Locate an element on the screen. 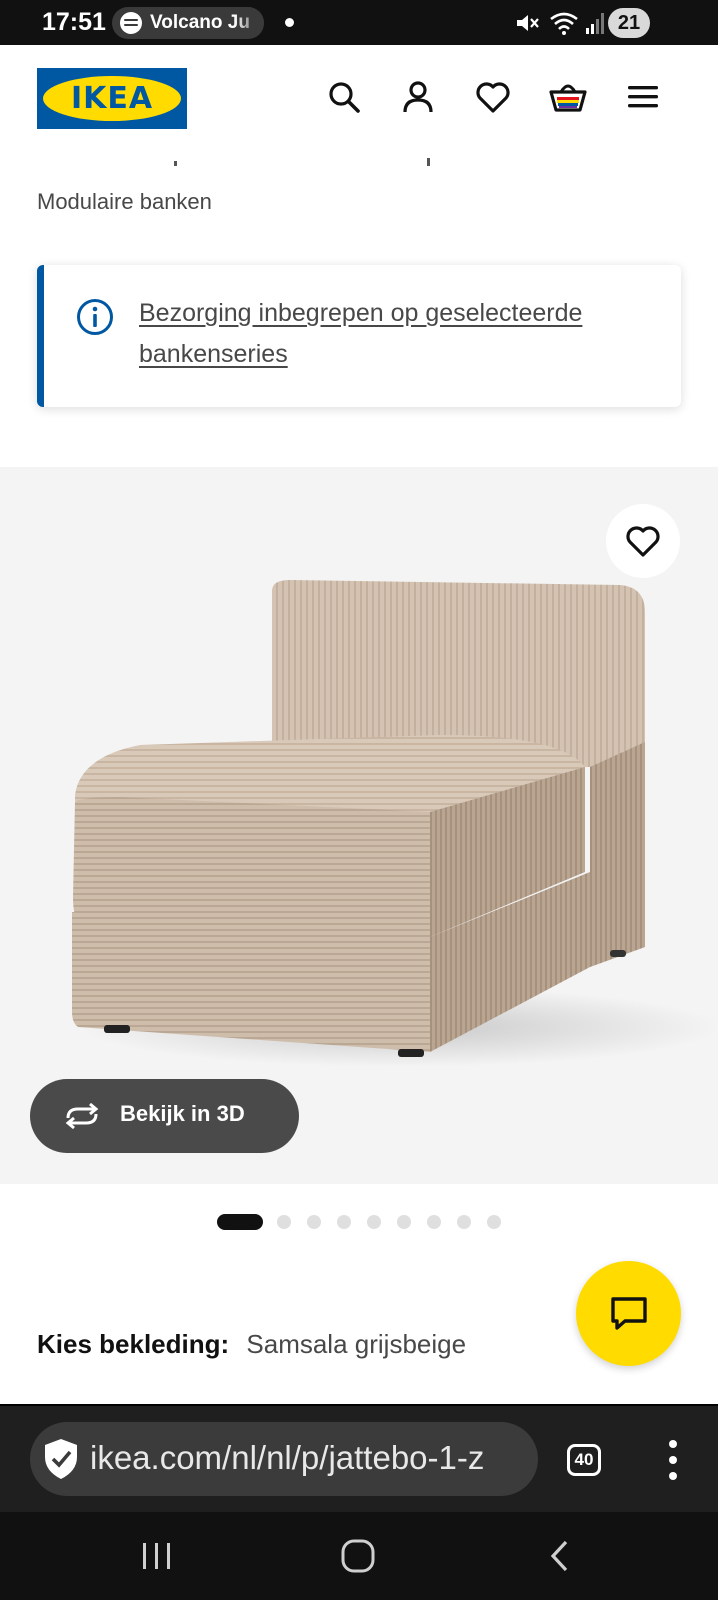 The height and width of the screenshot is (1600, 718). category-link: Modulaire banken is located at coordinates (124, 202).